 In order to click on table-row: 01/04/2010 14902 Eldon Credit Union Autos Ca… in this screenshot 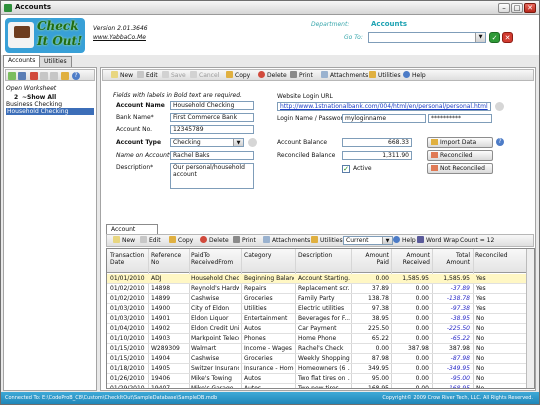, I will do `click(316, 329)`.